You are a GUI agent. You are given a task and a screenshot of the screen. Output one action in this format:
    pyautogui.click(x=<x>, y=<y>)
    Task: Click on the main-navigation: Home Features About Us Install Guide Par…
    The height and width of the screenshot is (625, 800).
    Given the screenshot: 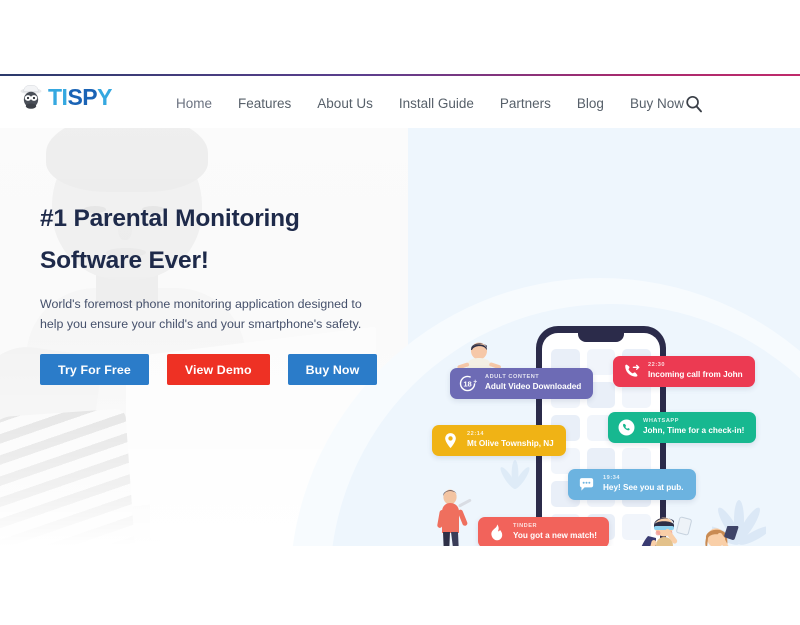 What is the action you would take?
    pyautogui.click(x=436, y=104)
    